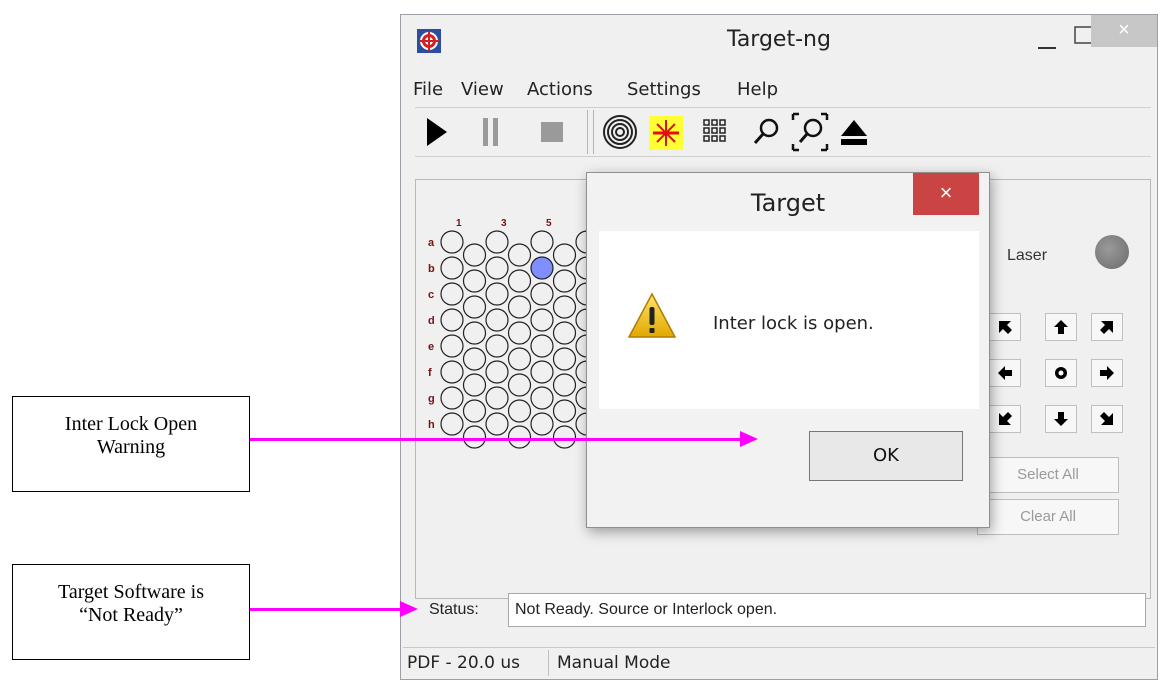 This screenshot has width=1167, height=686. Describe the element at coordinates (1048, 475) in the screenshot. I see `select-all-button: Select All` at that location.